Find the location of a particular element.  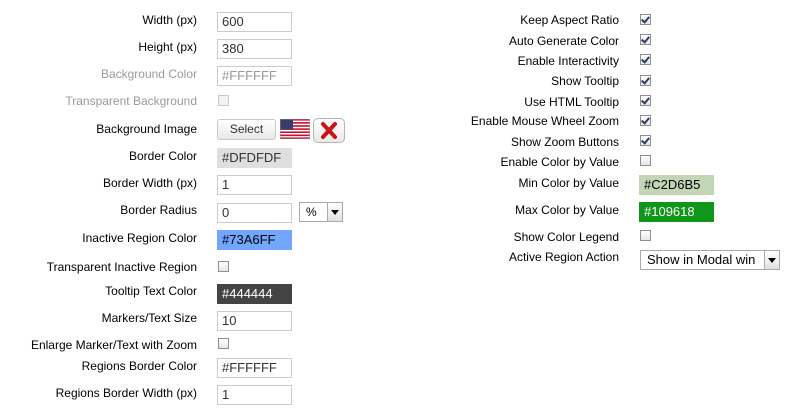

enlarge-marker-label: Enlarge Marker/Text with Zoom is located at coordinates (113, 345).